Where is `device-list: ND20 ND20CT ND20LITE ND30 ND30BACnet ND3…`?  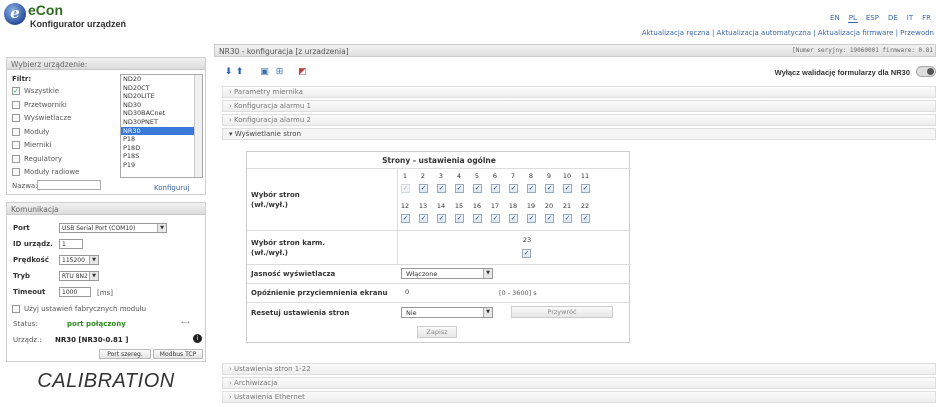 device-list: ND20 ND20CT ND20LITE ND30 ND30BACnet ND3… is located at coordinates (161, 126).